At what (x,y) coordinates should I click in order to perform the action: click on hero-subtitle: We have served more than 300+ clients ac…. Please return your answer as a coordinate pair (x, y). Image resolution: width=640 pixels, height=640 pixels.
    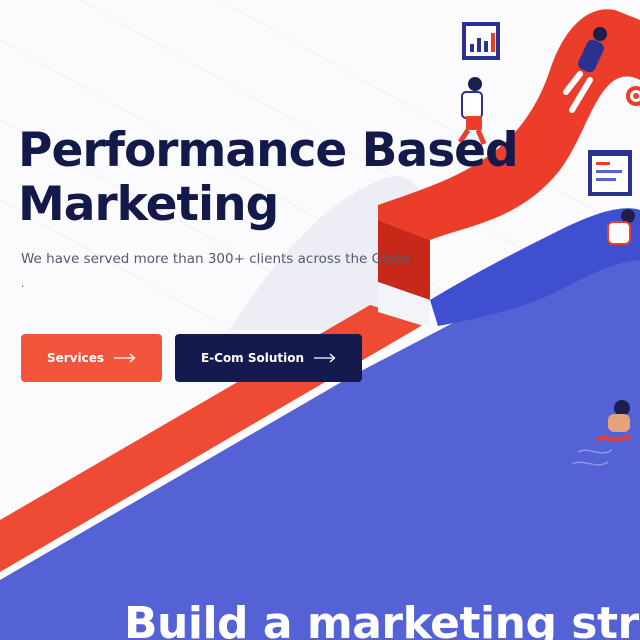
    Looking at the image, I should click on (216, 259).